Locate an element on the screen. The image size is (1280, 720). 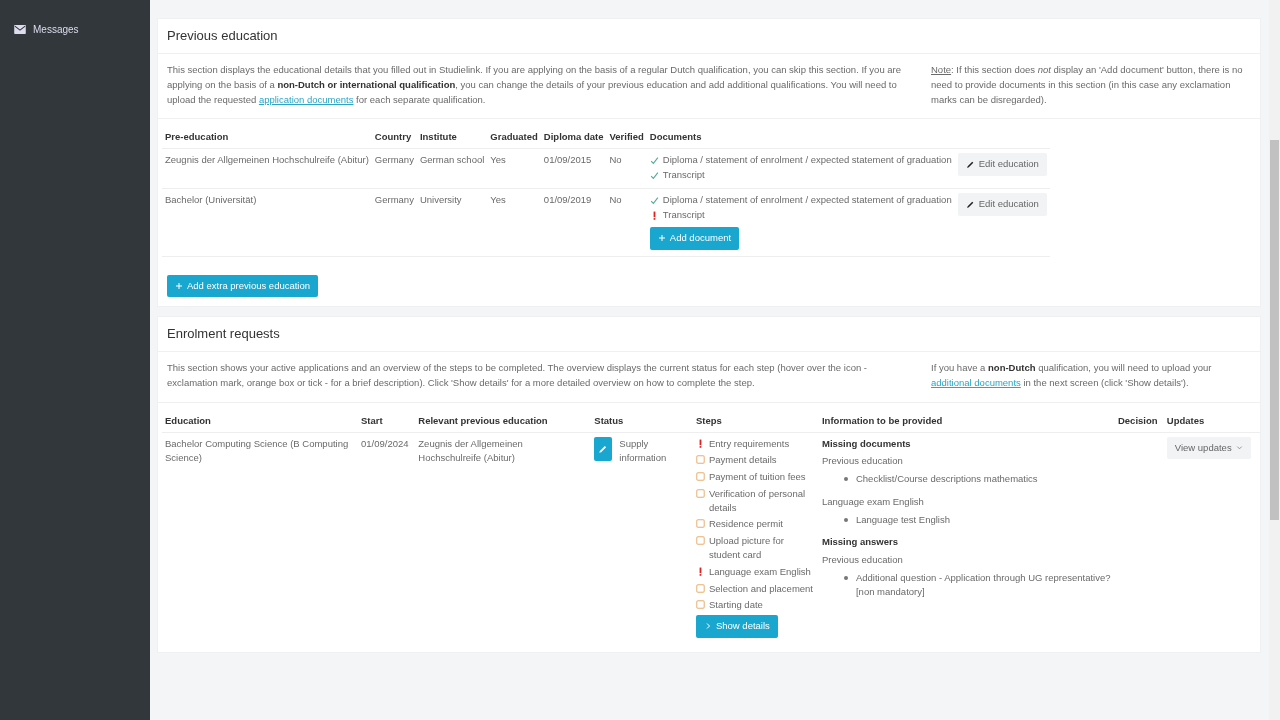
scrollbar is located at coordinates (1274, 360).